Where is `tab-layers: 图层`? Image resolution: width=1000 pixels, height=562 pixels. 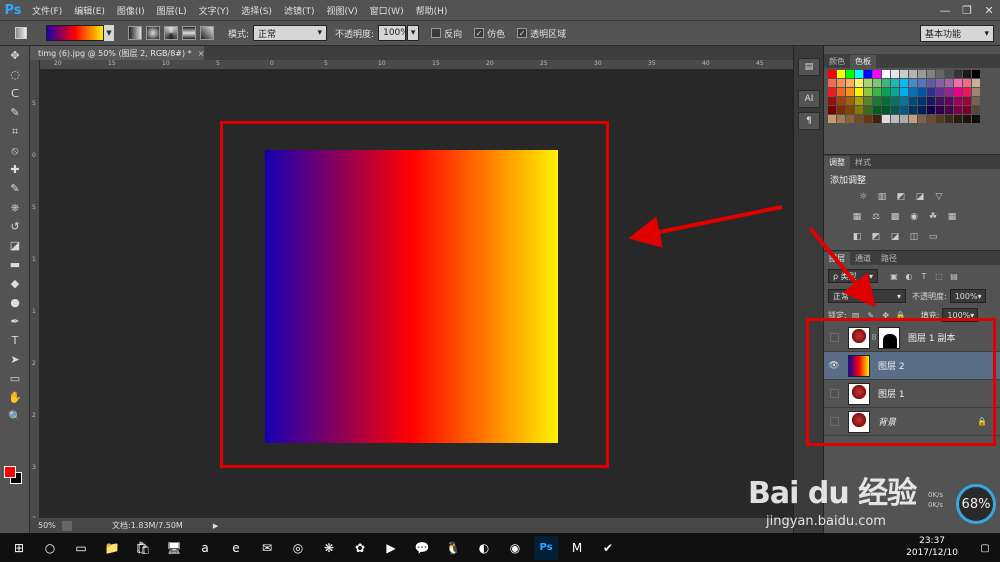
tab-layers: 图层 is located at coordinates (837, 258).